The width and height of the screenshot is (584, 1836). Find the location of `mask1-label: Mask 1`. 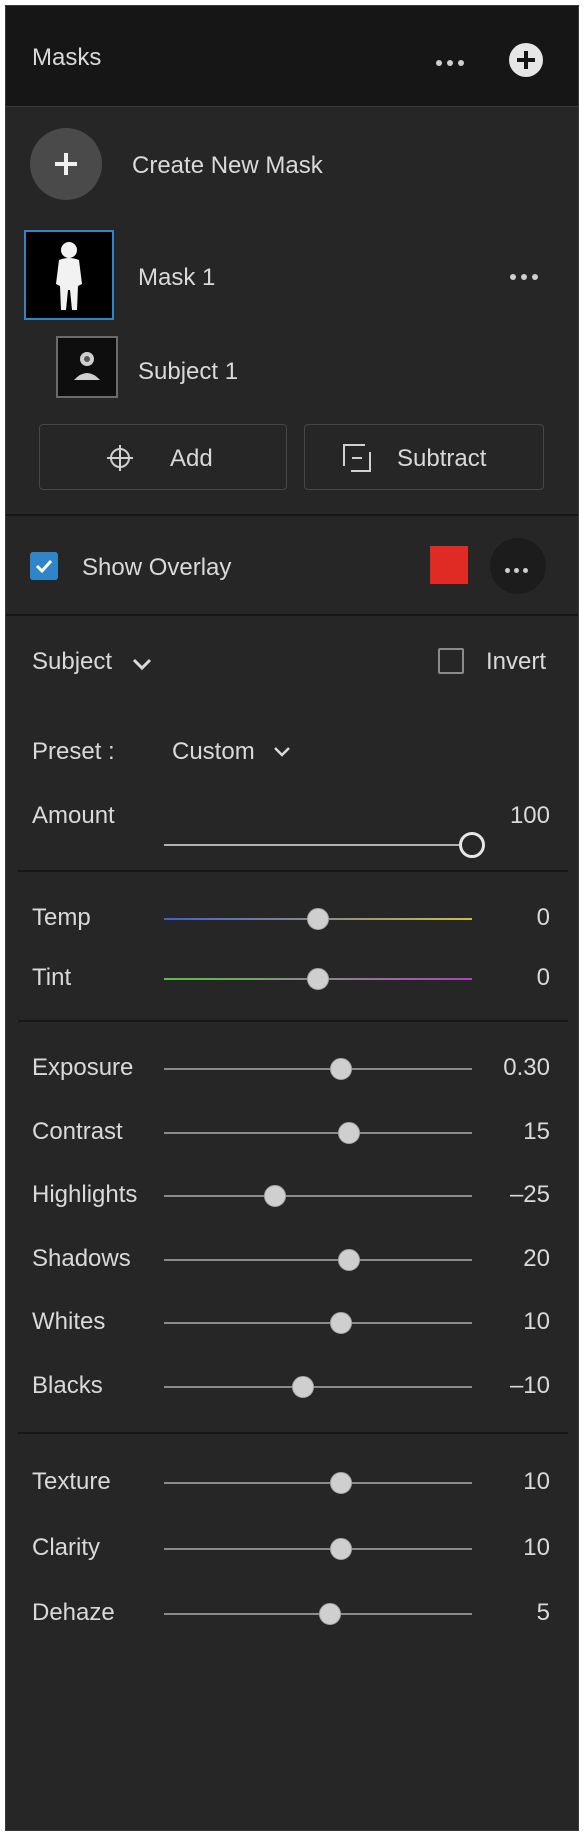

mask1-label: Mask 1 is located at coordinates (176, 278).